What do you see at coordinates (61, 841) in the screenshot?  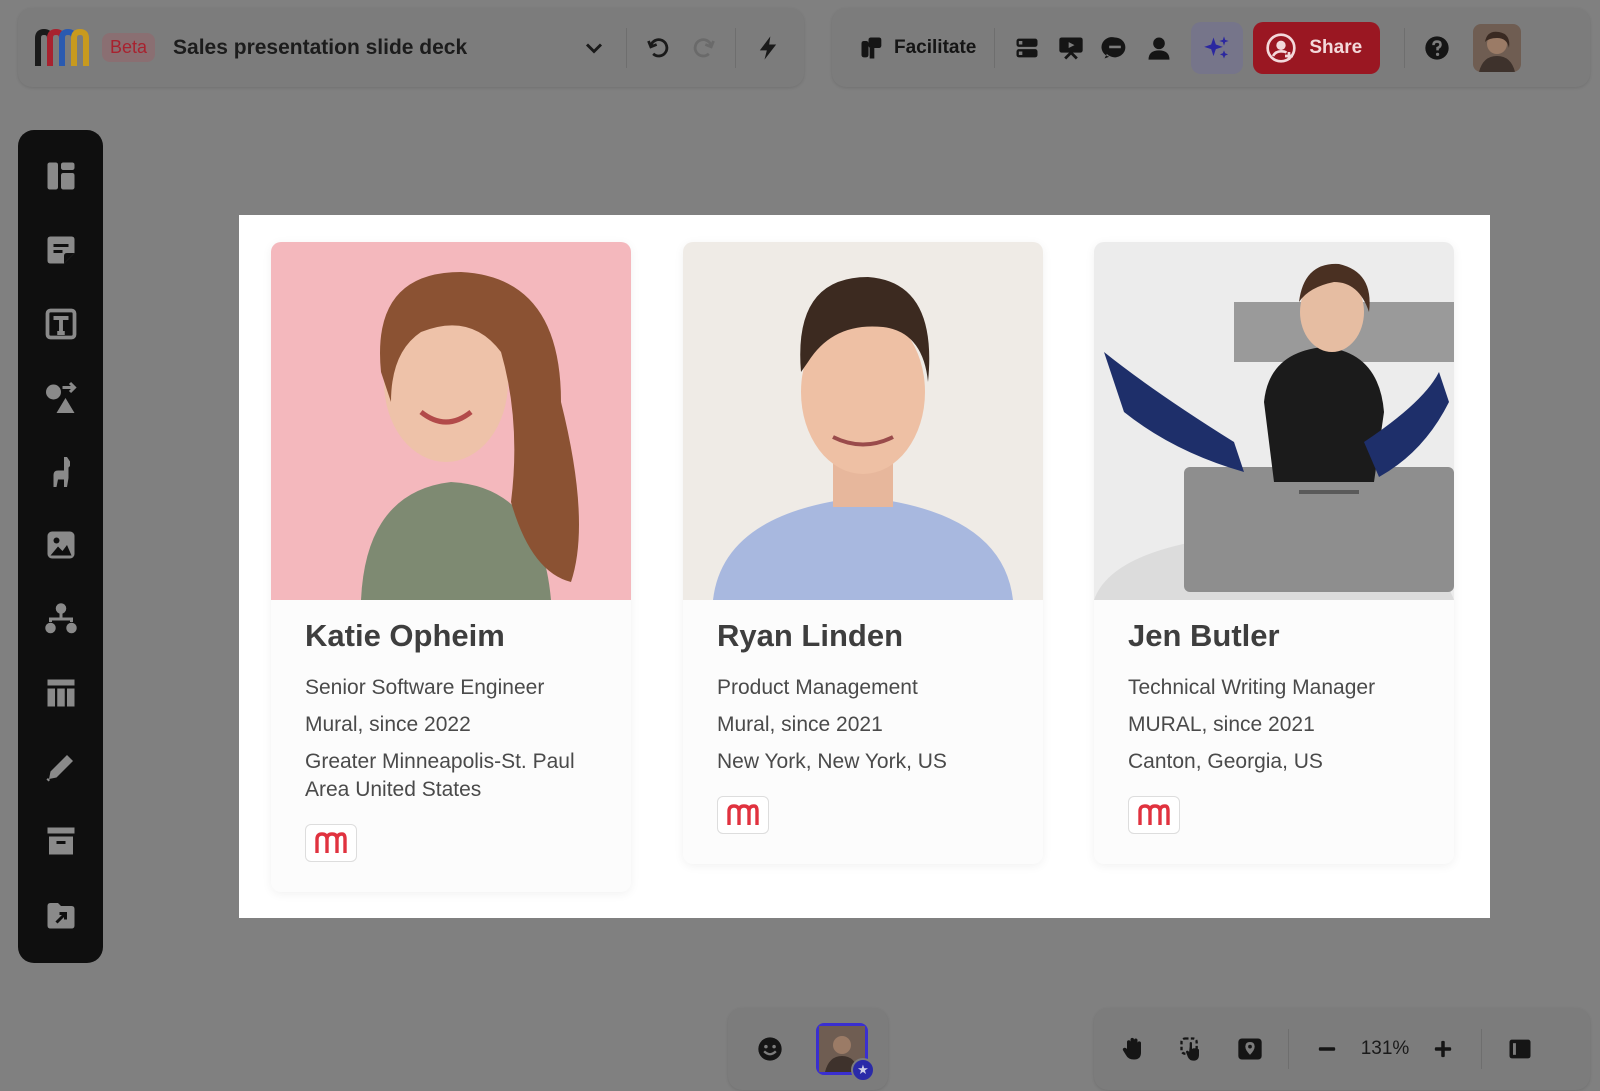 I see `archive-icon` at bounding box center [61, 841].